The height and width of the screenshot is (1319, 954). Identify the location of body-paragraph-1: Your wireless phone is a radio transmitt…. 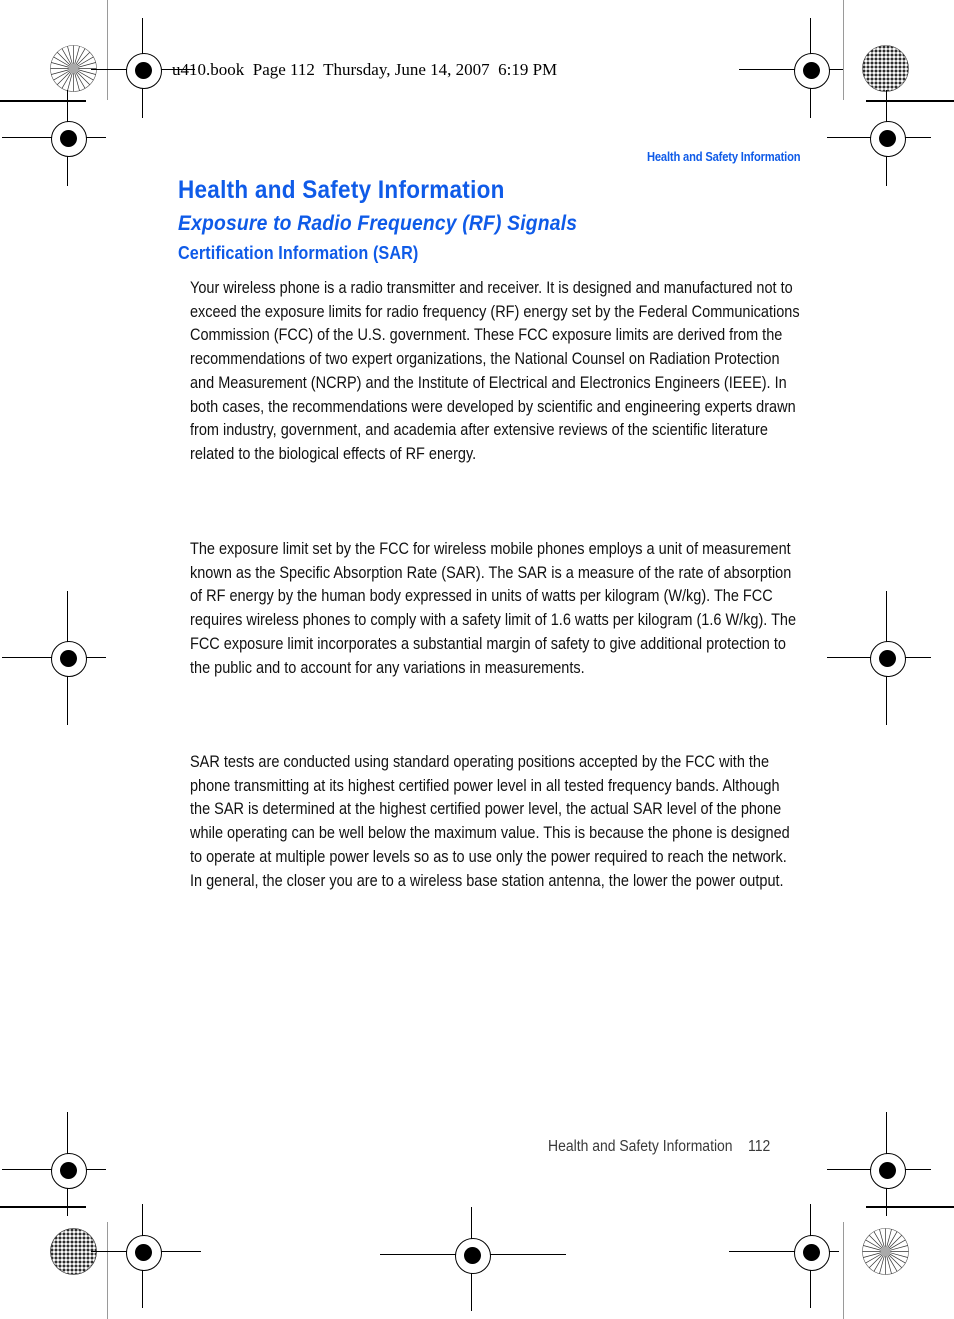
(496, 372).